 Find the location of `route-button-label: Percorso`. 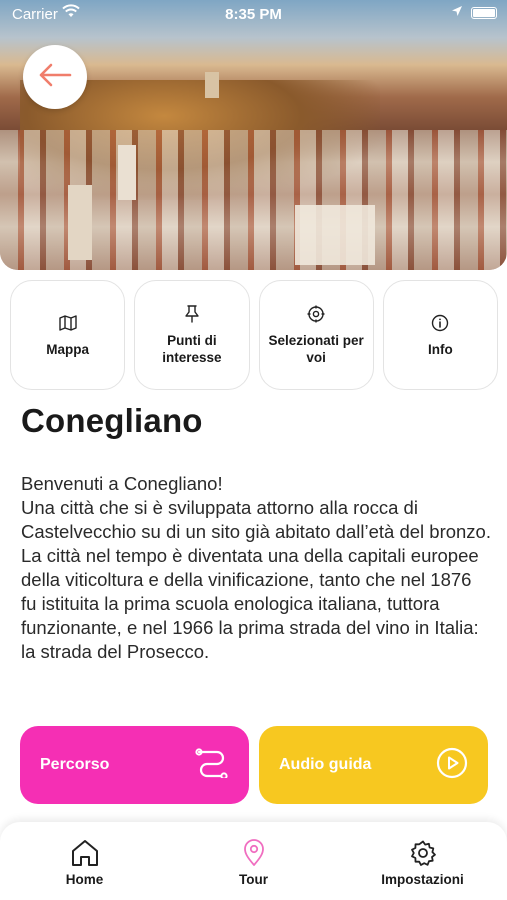

route-button-label: Percorso is located at coordinates (75, 764).